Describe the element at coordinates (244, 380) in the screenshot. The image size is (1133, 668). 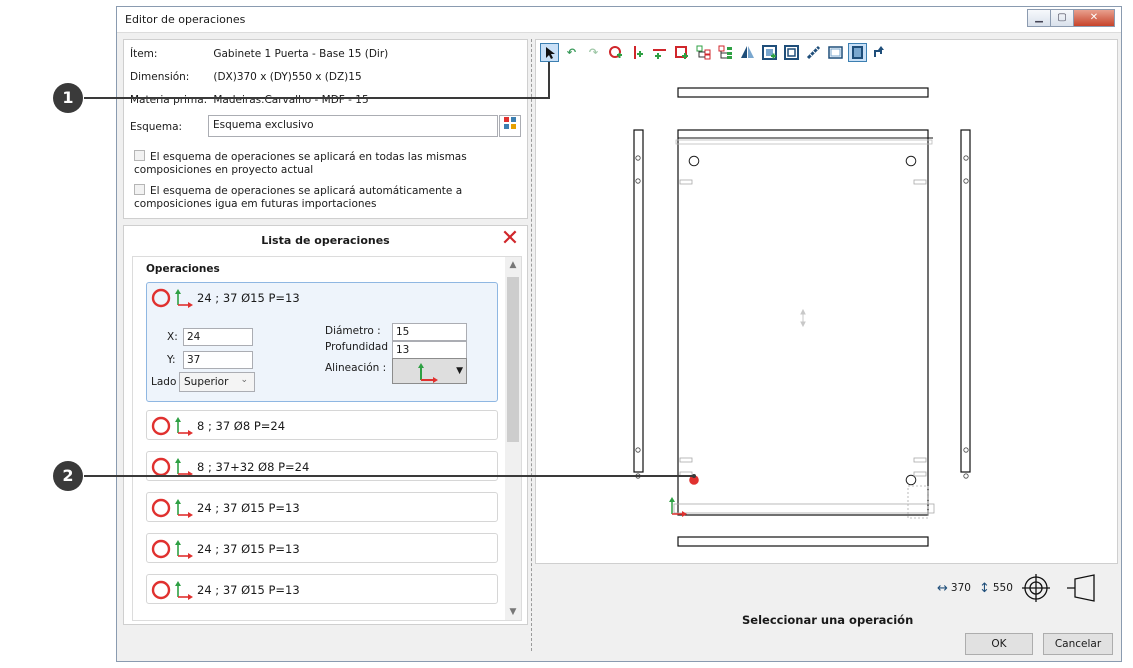
I see `chevron-down-icon: ⌄` at that location.